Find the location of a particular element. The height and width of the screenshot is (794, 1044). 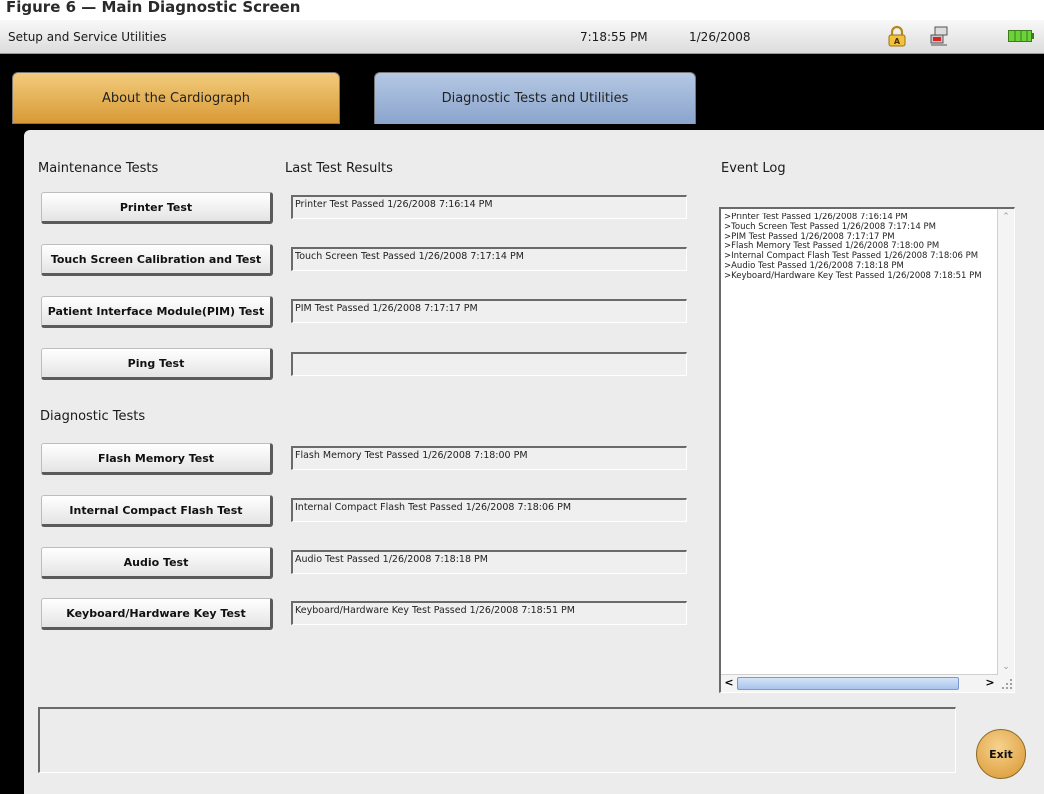

diagnostic-tests-heading: Diagnostic Tests is located at coordinates (93, 416).